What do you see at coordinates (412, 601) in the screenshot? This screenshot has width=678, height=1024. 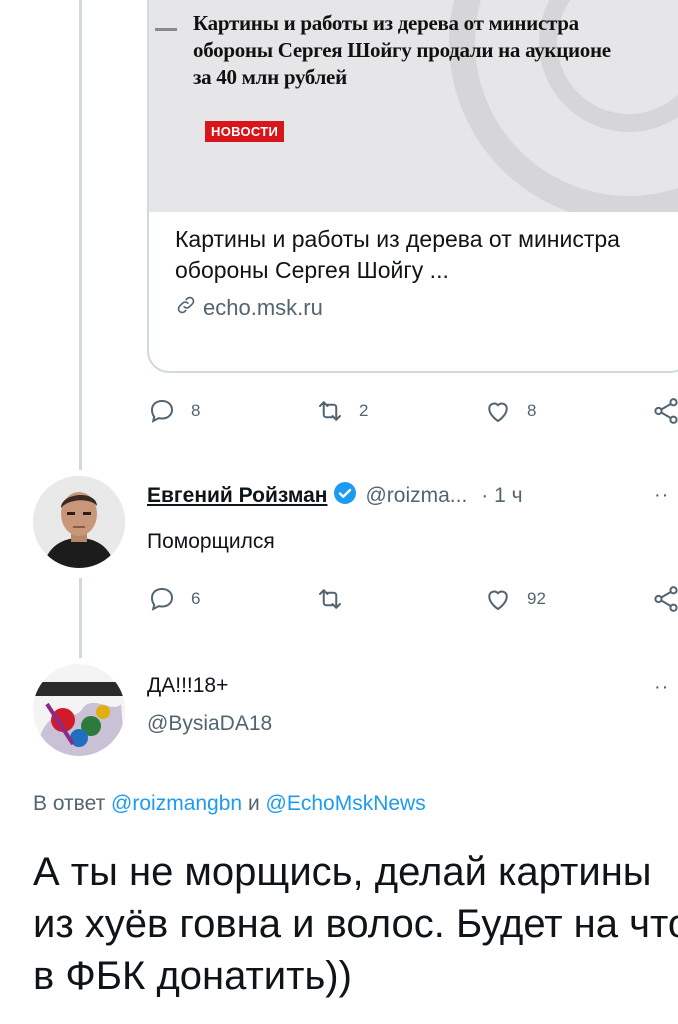 I see `tweet2-actions: 6 92` at bounding box center [412, 601].